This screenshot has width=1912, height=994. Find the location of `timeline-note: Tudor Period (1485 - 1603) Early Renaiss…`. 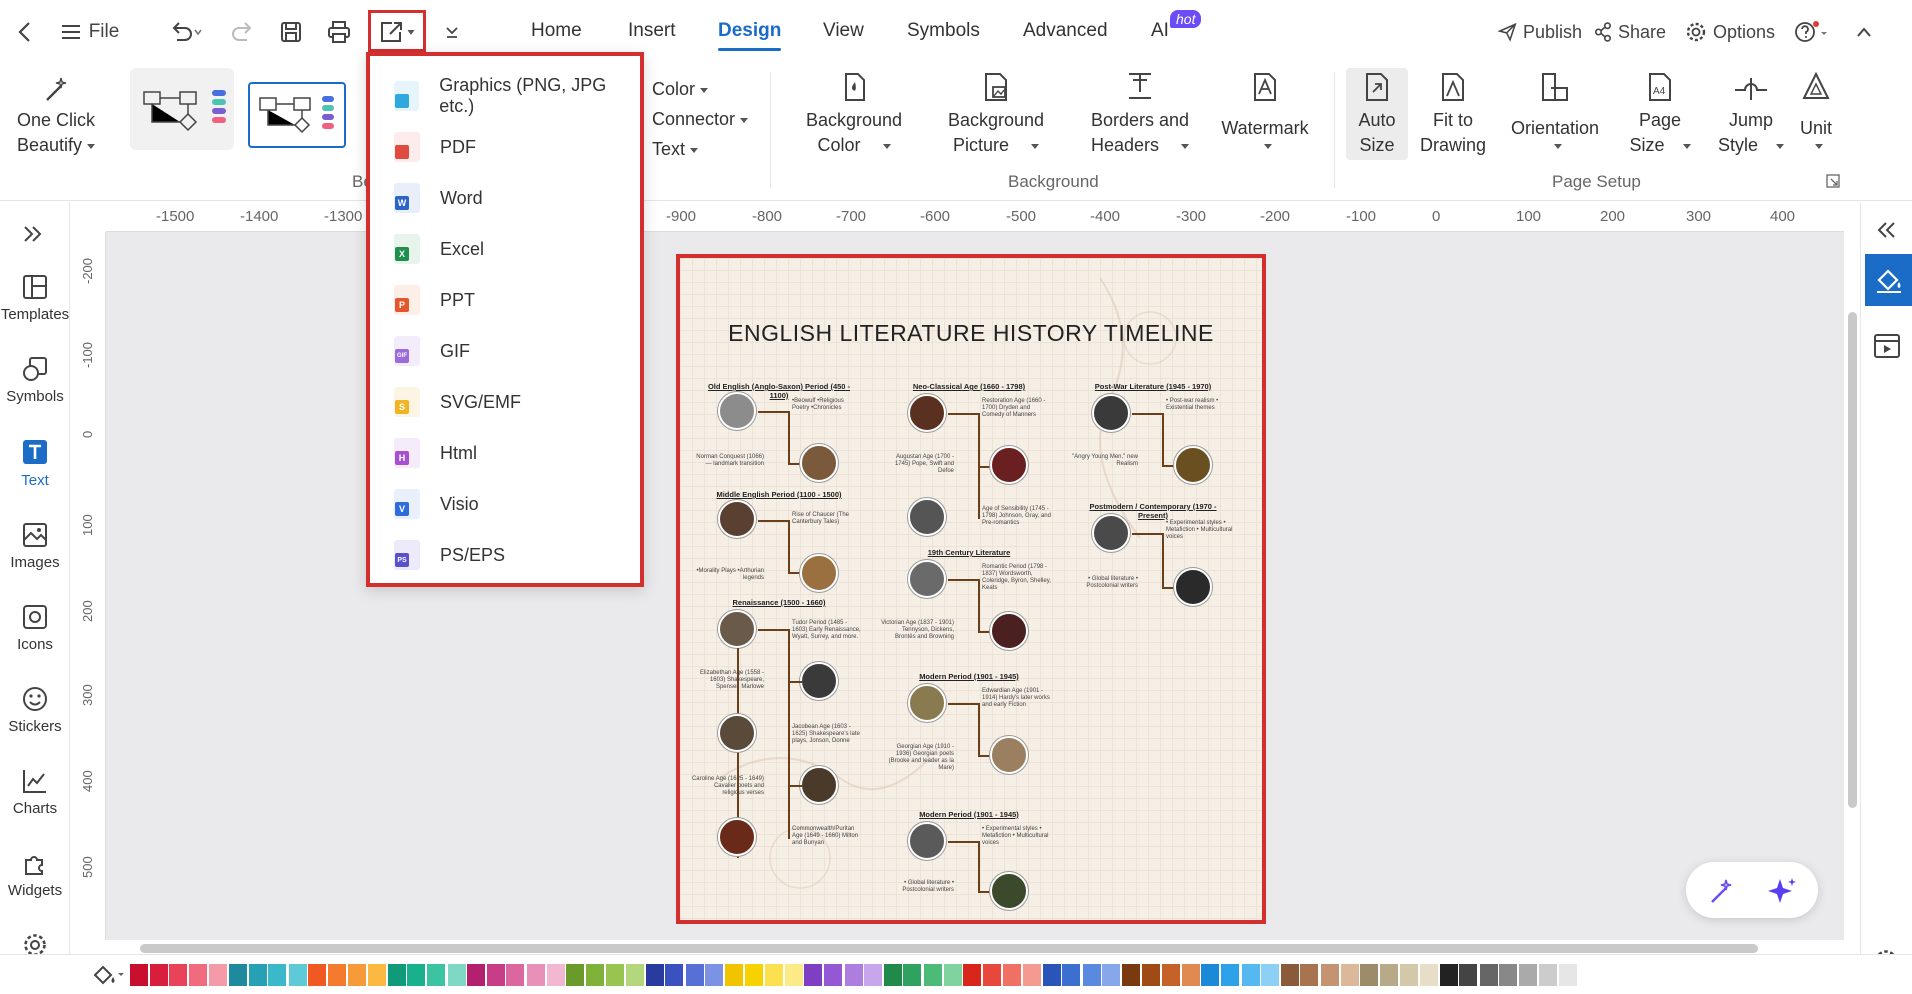

timeline-note: Tudor Period (1485 - 1603) Early Renaiss… is located at coordinates (827, 630).